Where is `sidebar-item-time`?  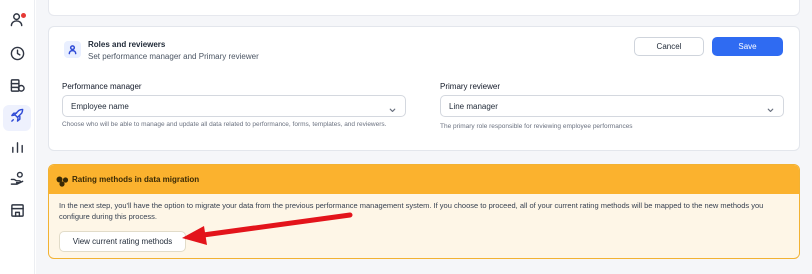
sidebar-item-time is located at coordinates (17, 56).